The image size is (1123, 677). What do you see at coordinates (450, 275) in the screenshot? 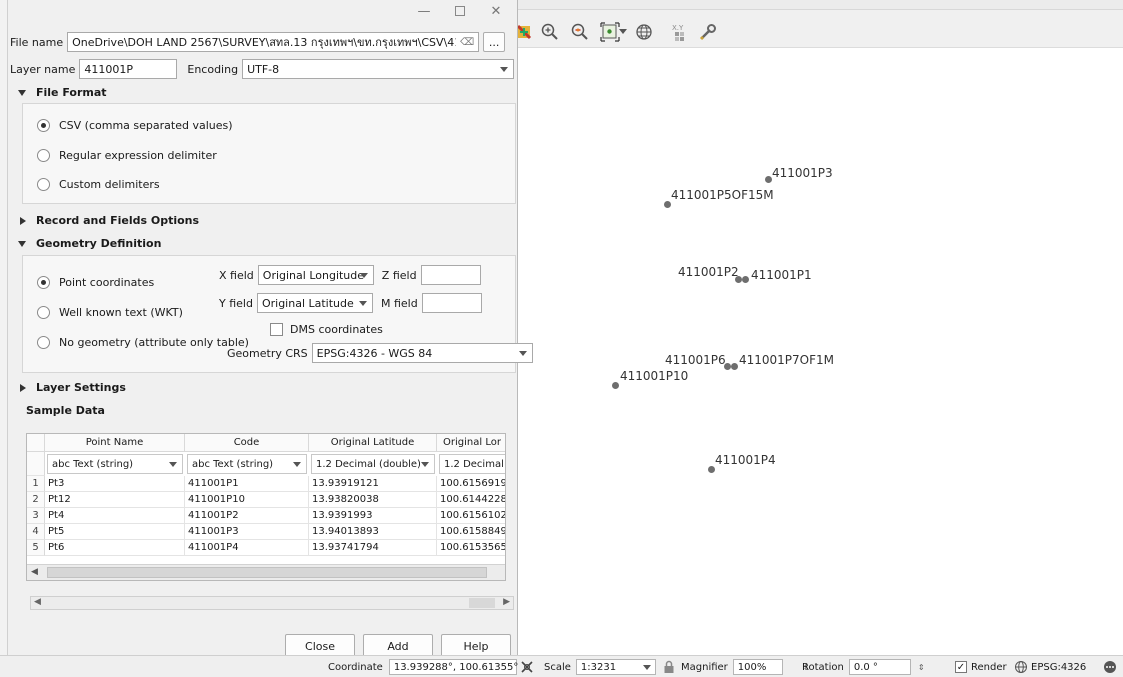
I see `z-field-select` at bounding box center [450, 275].